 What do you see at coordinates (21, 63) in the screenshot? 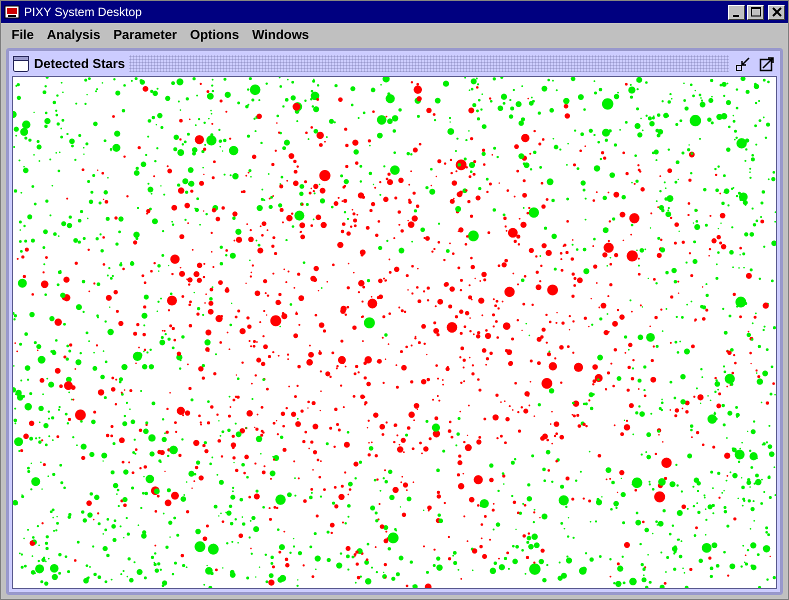
I see `window-icon` at bounding box center [21, 63].